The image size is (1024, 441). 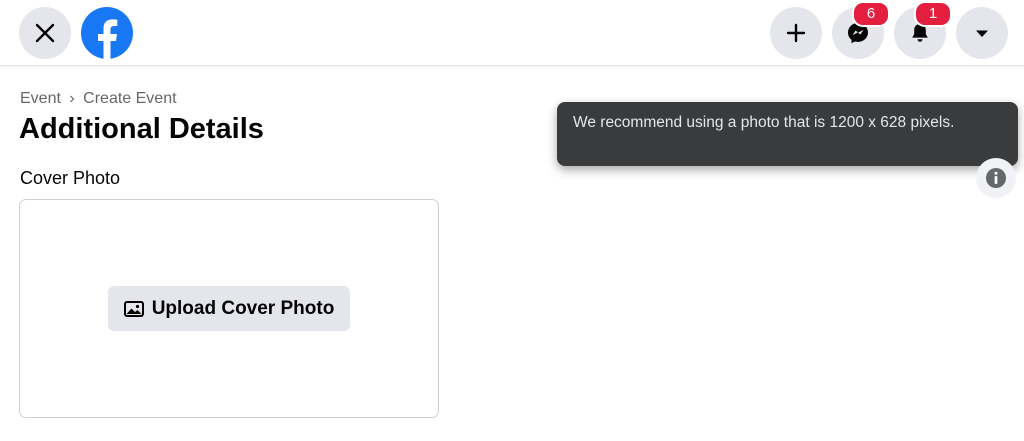 I want to click on upload-cover-photo-button: Upload Cover Photo, so click(x=229, y=308).